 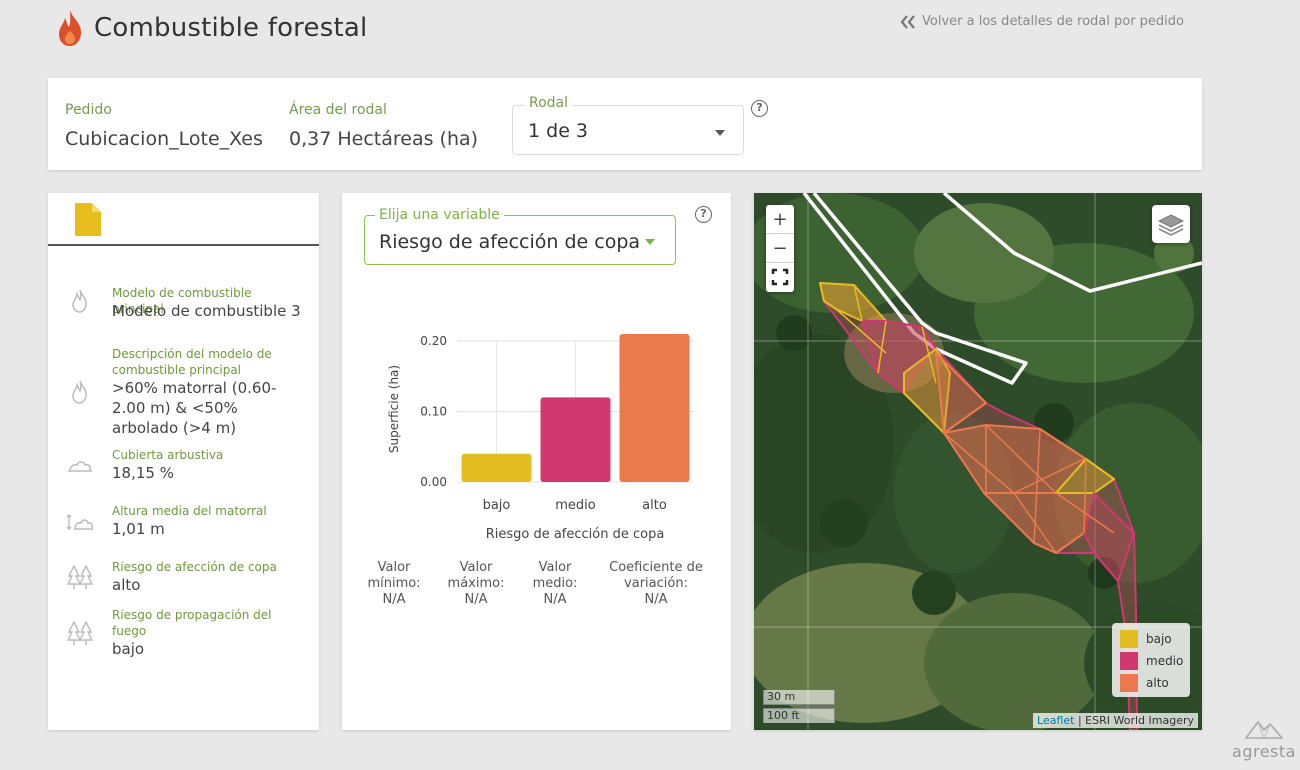 What do you see at coordinates (1144, 683) in the screenshot?
I see `legend-item-alto: alto` at bounding box center [1144, 683].